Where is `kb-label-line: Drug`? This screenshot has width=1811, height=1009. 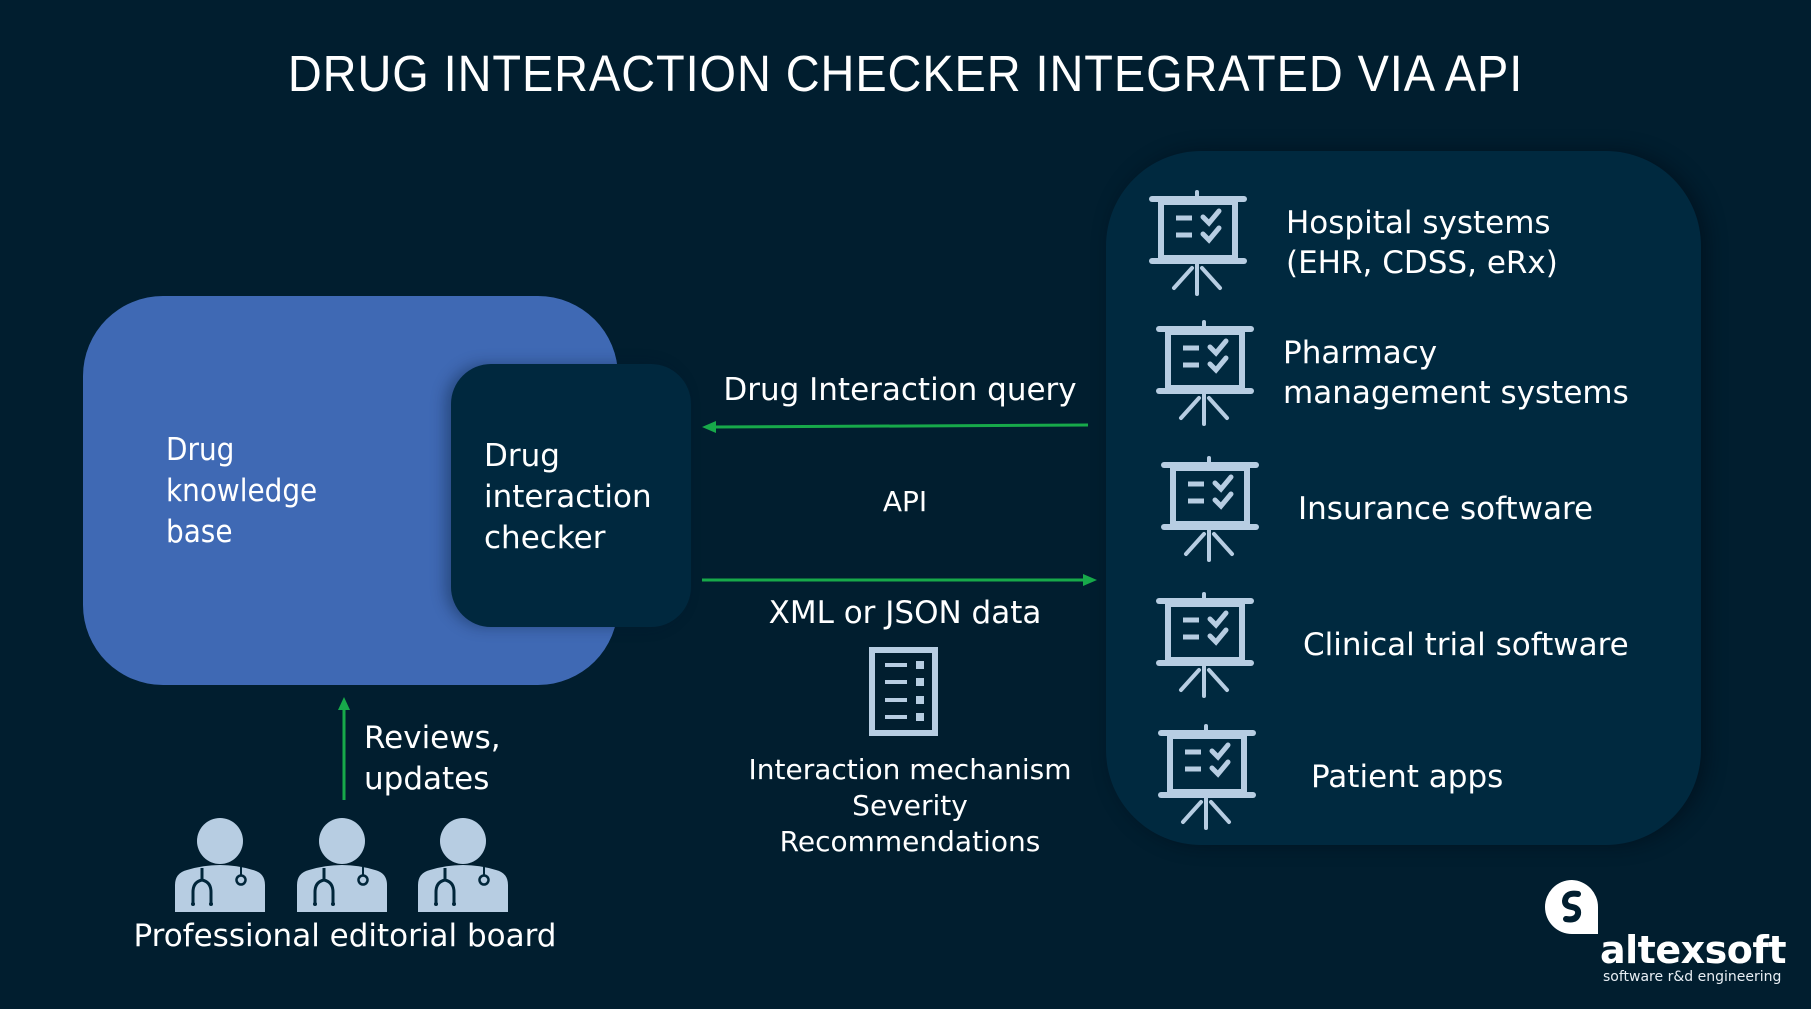 kb-label-line: Drug is located at coordinates (200, 450).